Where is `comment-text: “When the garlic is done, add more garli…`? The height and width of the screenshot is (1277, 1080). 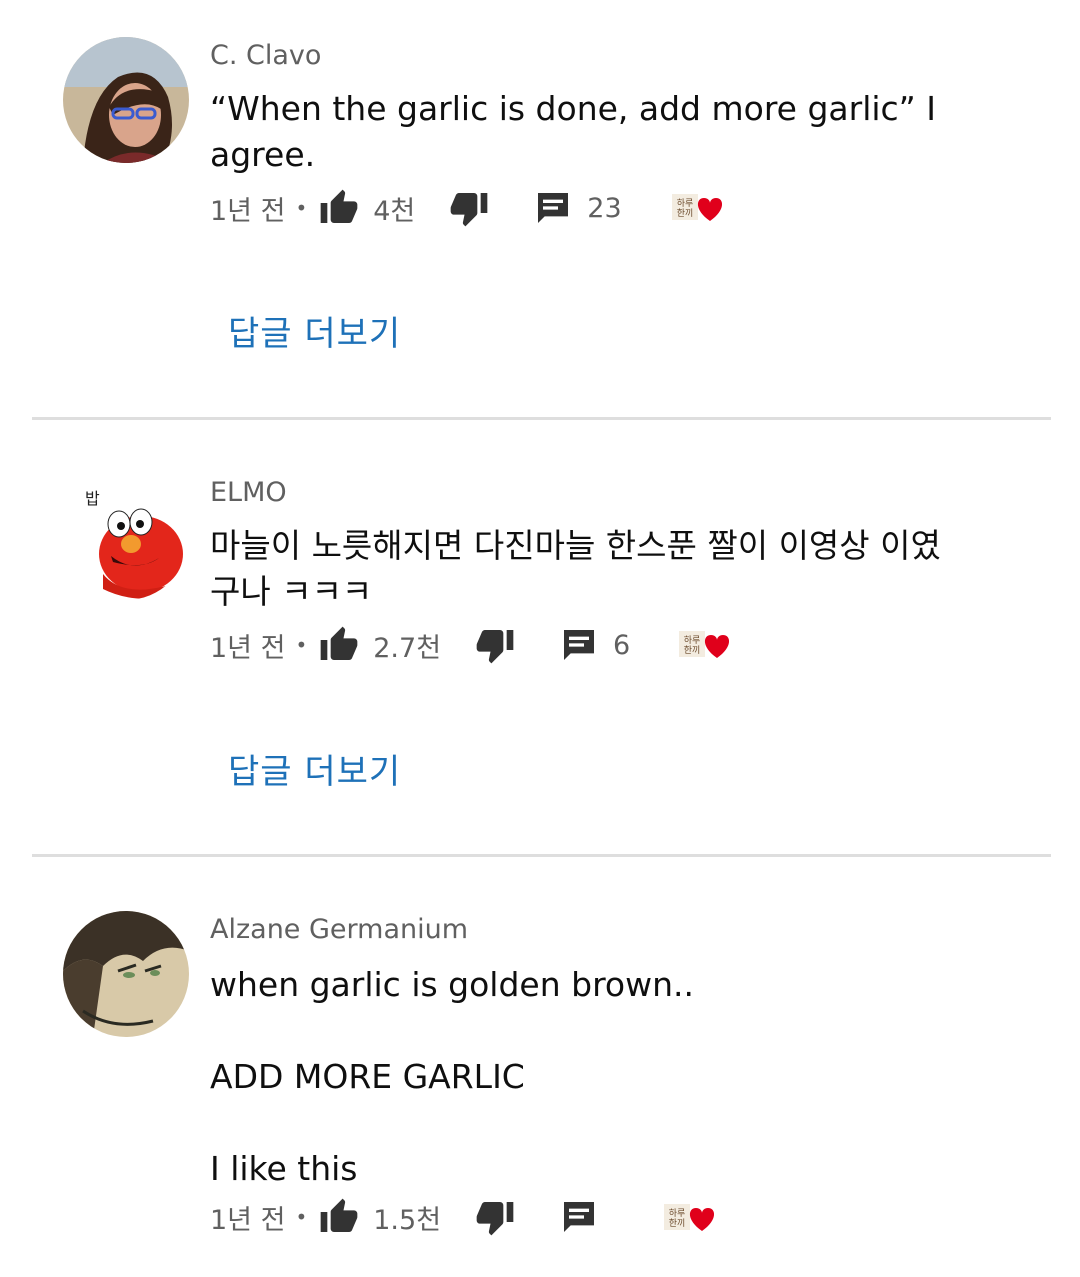
comment-text: “When the garlic is done, add more garli… is located at coordinates (573, 131).